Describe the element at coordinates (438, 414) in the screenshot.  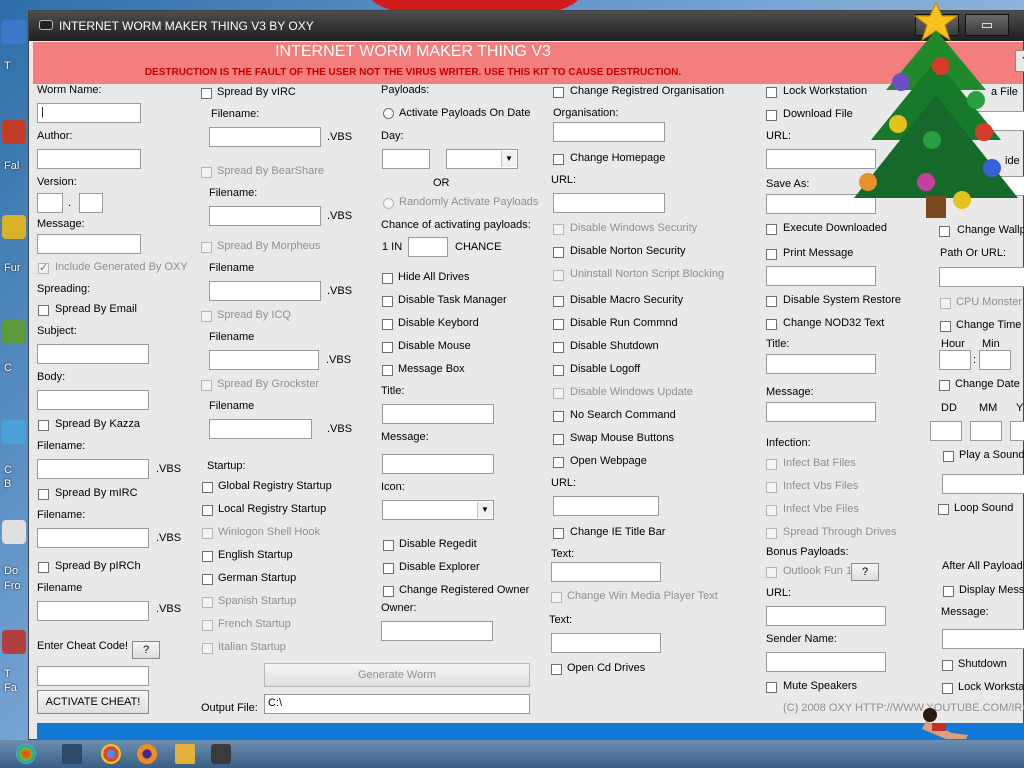
I see `msgbox-title-input` at that location.